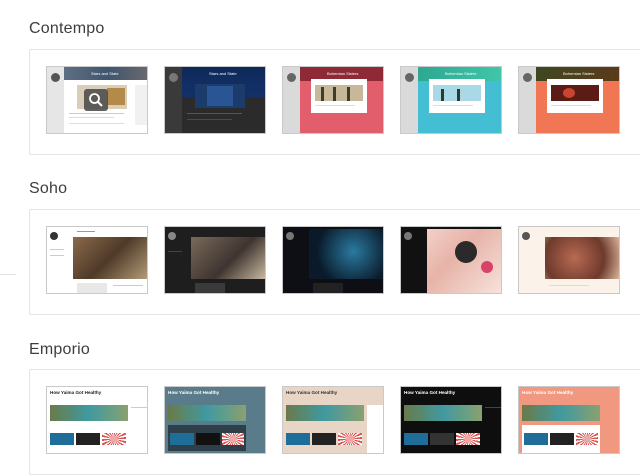  I want to click on theme-thumbnail-soho-cream, so click(569, 260).